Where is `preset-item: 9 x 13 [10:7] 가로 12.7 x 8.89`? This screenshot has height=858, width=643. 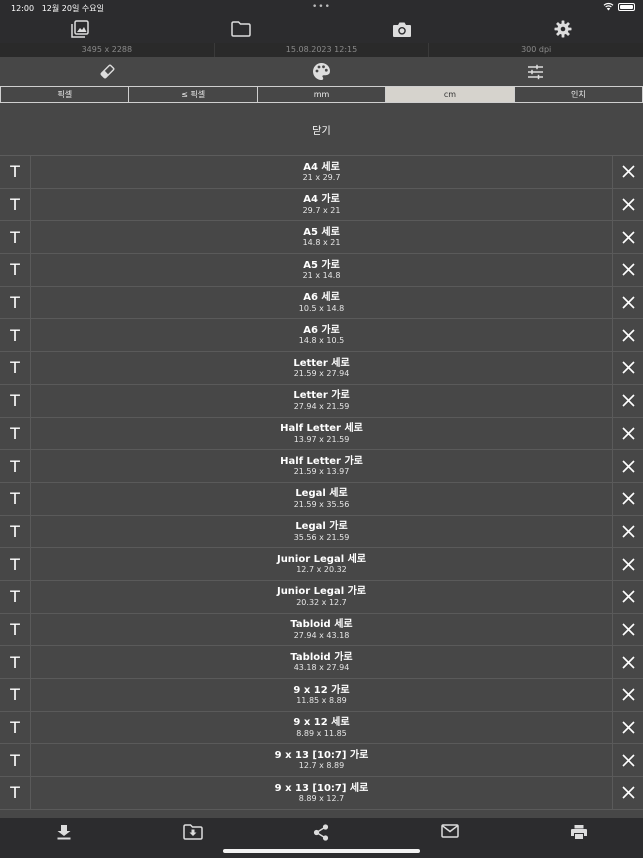
preset-item: 9 x 13 [10:7] 가로 12.7 x 8.89 is located at coordinates (321, 760).